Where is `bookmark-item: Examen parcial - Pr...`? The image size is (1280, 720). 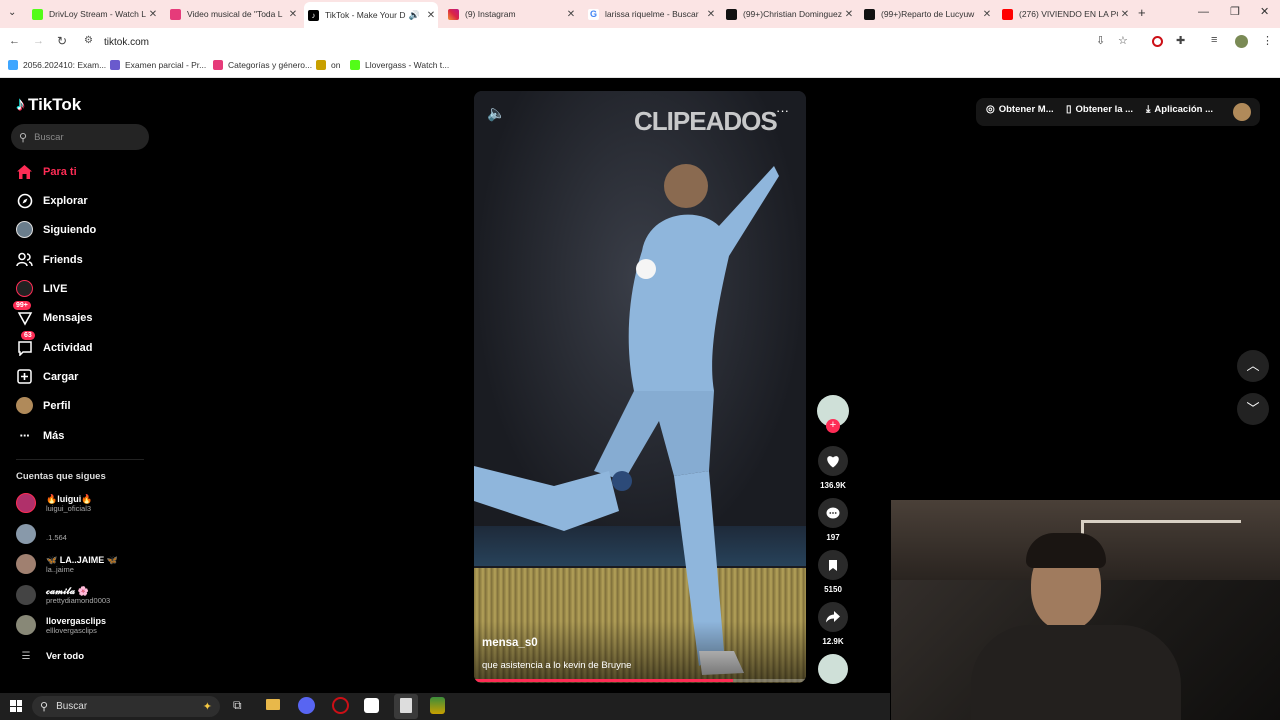
bookmark-item: Examen parcial - Pr... is located at coordinates (158, 65).